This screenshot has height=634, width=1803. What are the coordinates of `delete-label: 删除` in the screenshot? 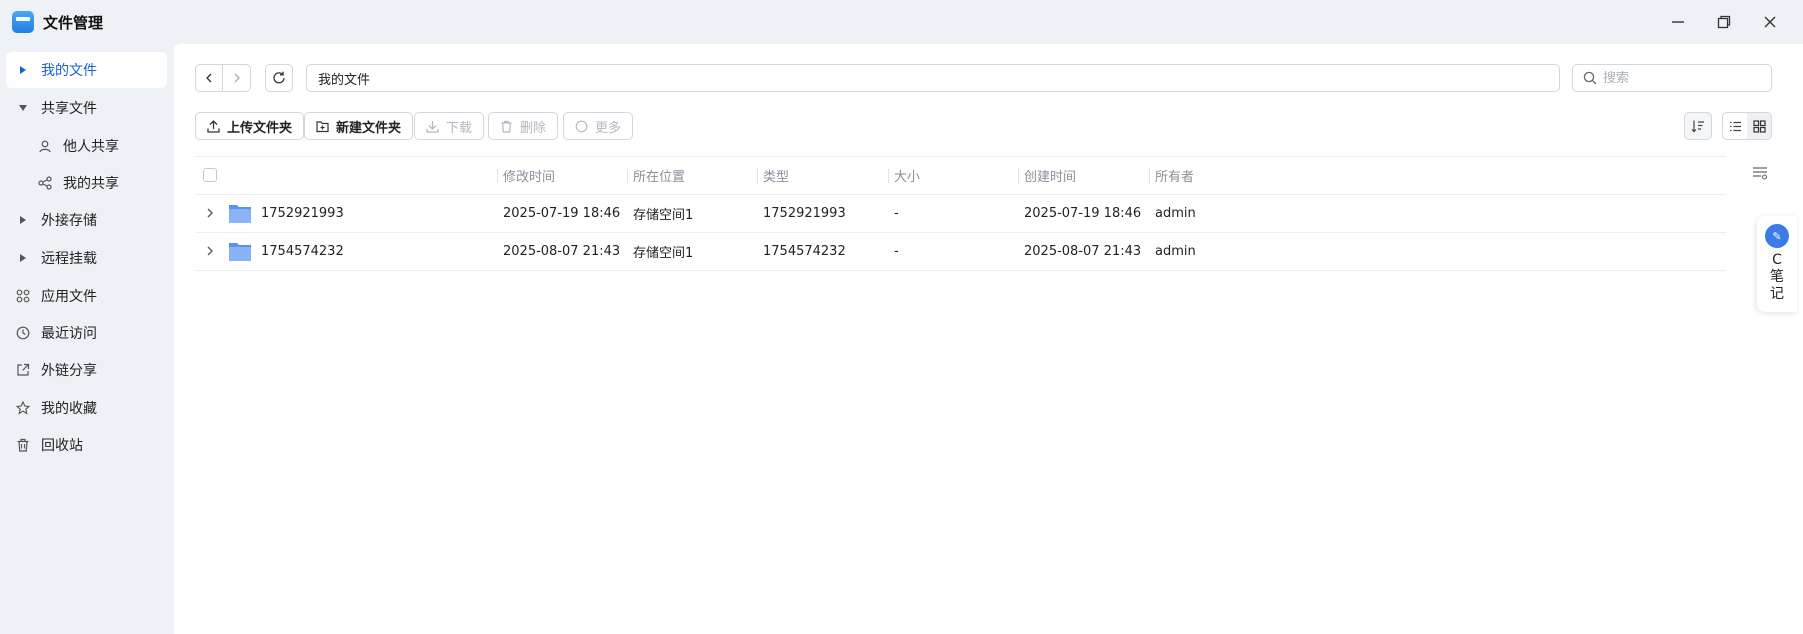 It's located at (533, 128).